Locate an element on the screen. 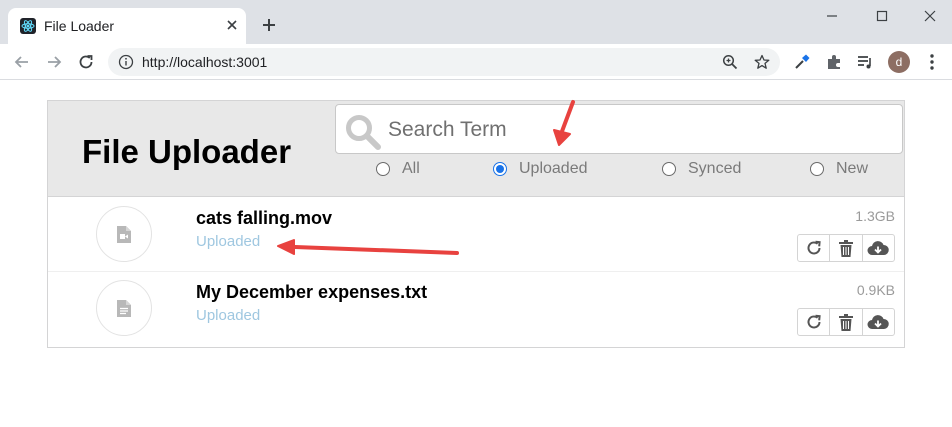  filter-label: Synced is located at coordinates (715, 168).